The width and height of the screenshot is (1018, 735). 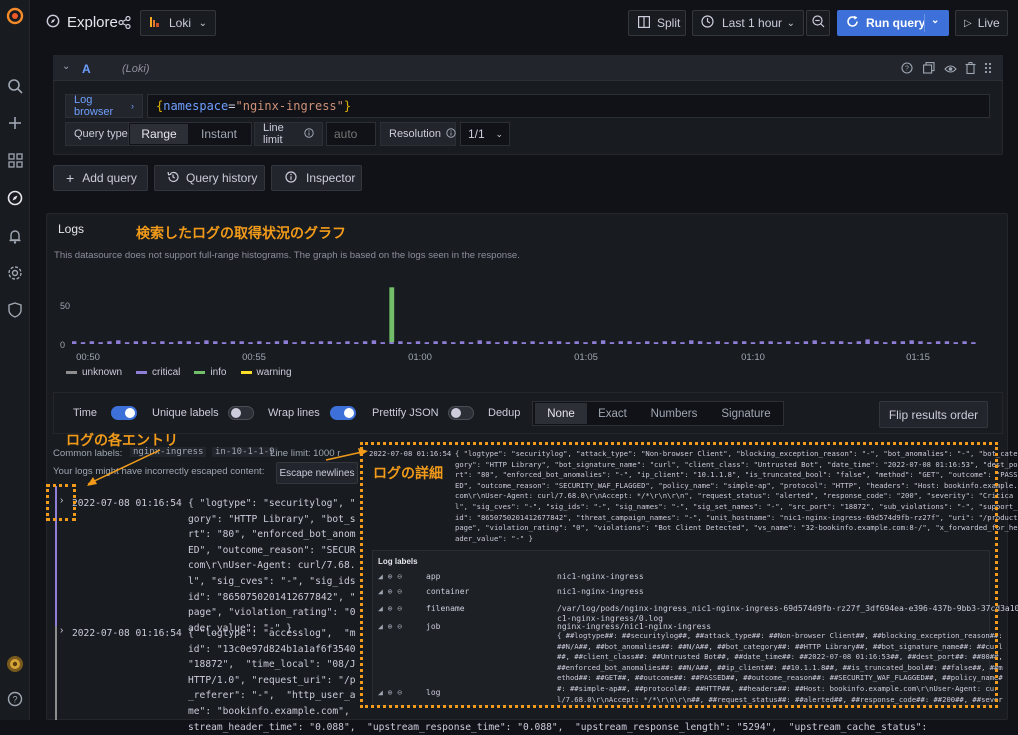 What do you see at coordinates (61, 630) in the screenshot?
I see `expand-chevron-icon: ›` at bounding box center [61, 630].